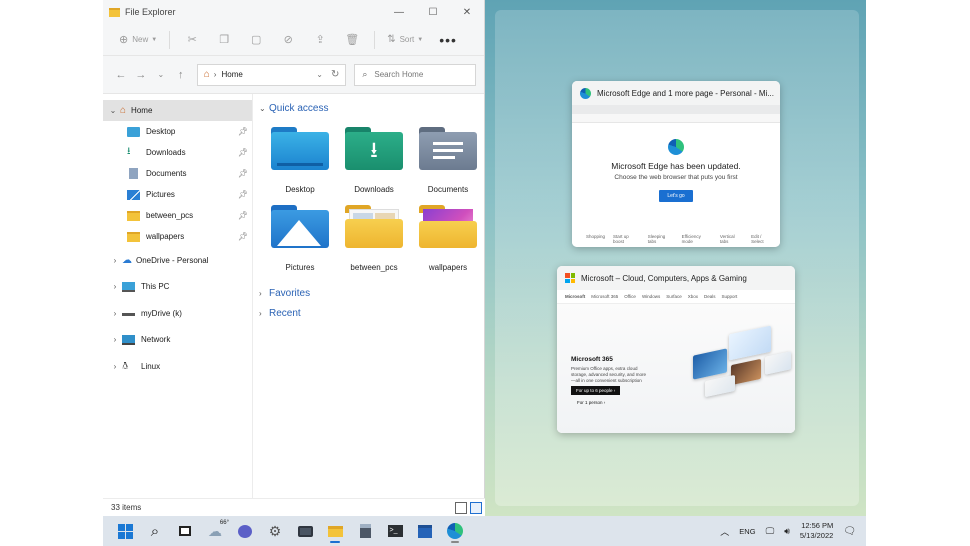 This screenshot has width=970, height=546. What do you see at coordinates (415, 74) in the screenshot?
I see `search-input: ⌕ Search Home` at bounding box center [415, 74].